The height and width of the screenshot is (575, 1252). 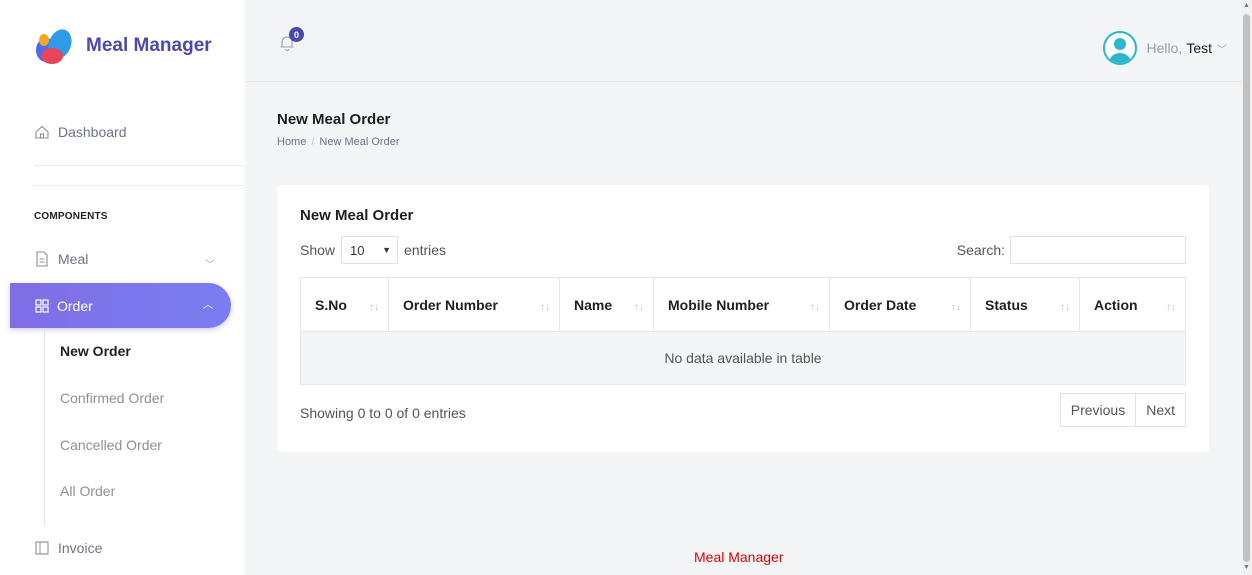 I want to click on entries-value: 10, so click(x=357, y=250).